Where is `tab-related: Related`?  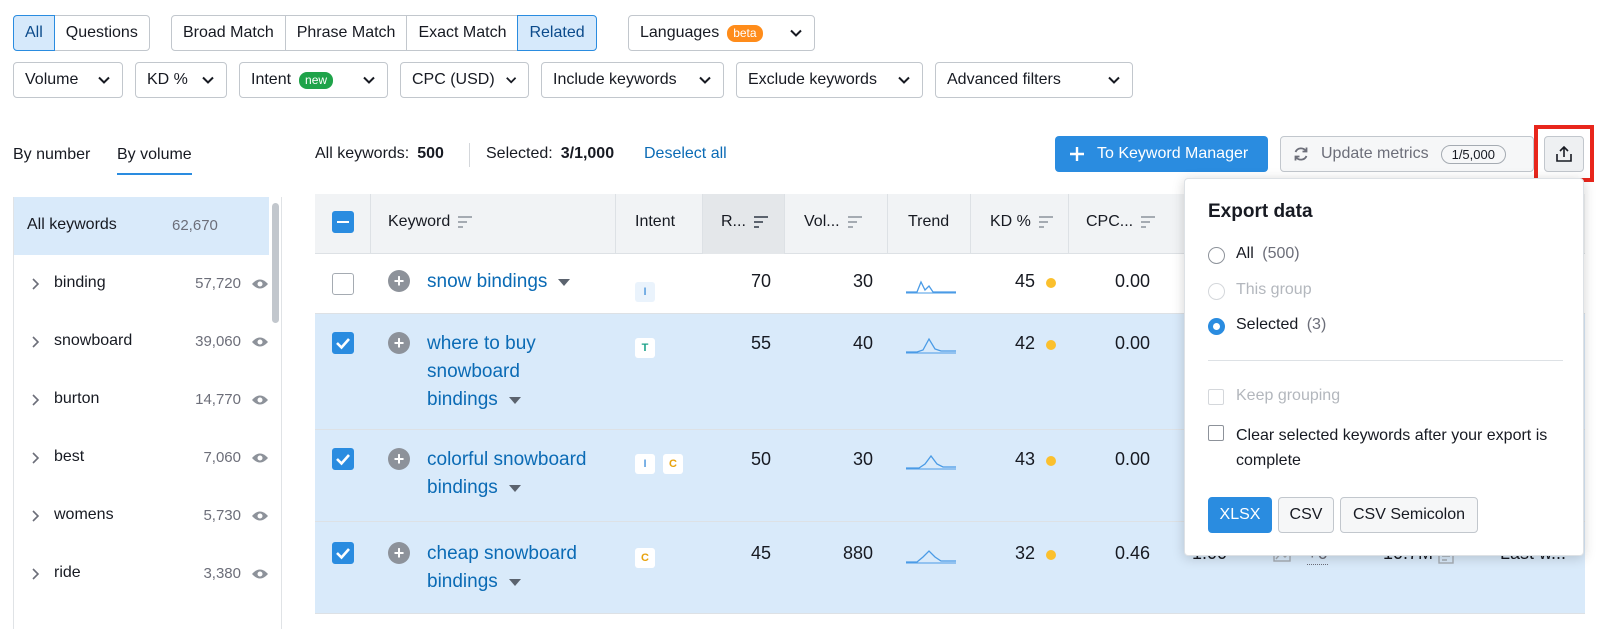
tab-related: Related is located at coordinates (557, 33).